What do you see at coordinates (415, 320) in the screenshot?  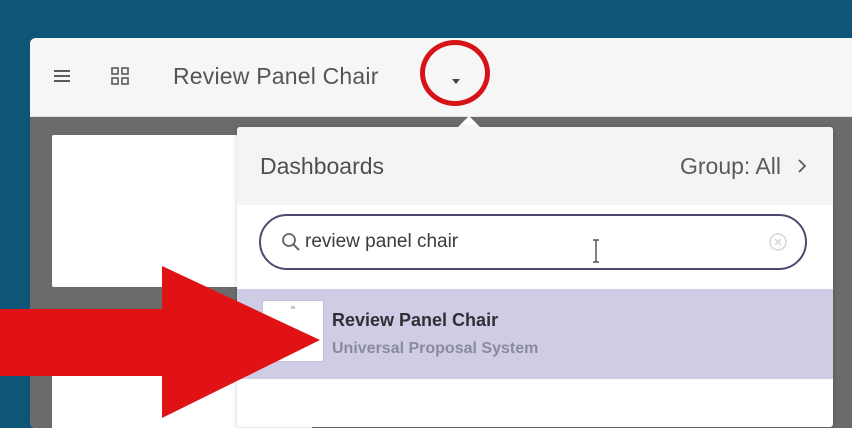 I see `dashboard-result-title: Review Panel Chair` at bounding box center [415, 320].